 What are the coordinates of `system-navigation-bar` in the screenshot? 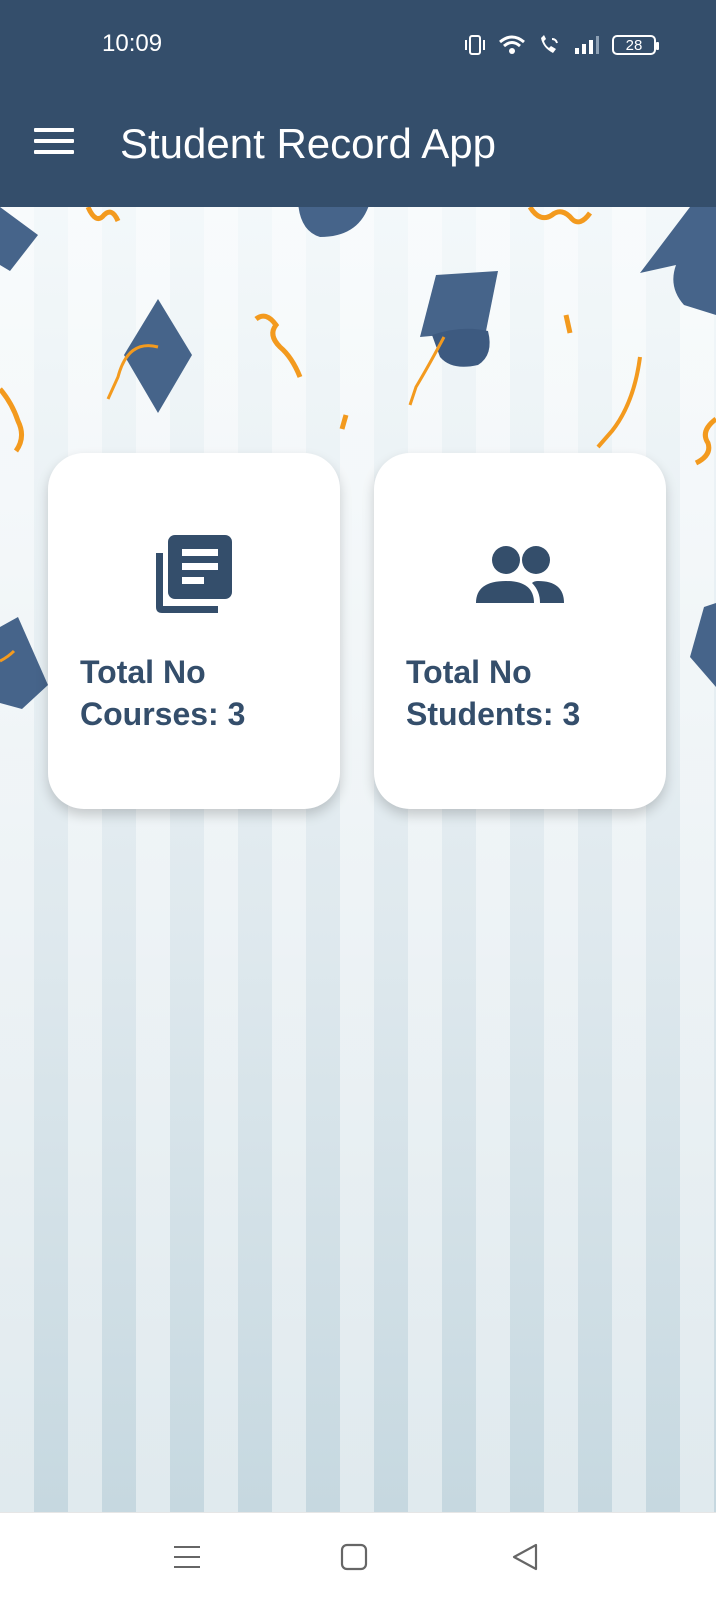 It's located at (358, 1556).